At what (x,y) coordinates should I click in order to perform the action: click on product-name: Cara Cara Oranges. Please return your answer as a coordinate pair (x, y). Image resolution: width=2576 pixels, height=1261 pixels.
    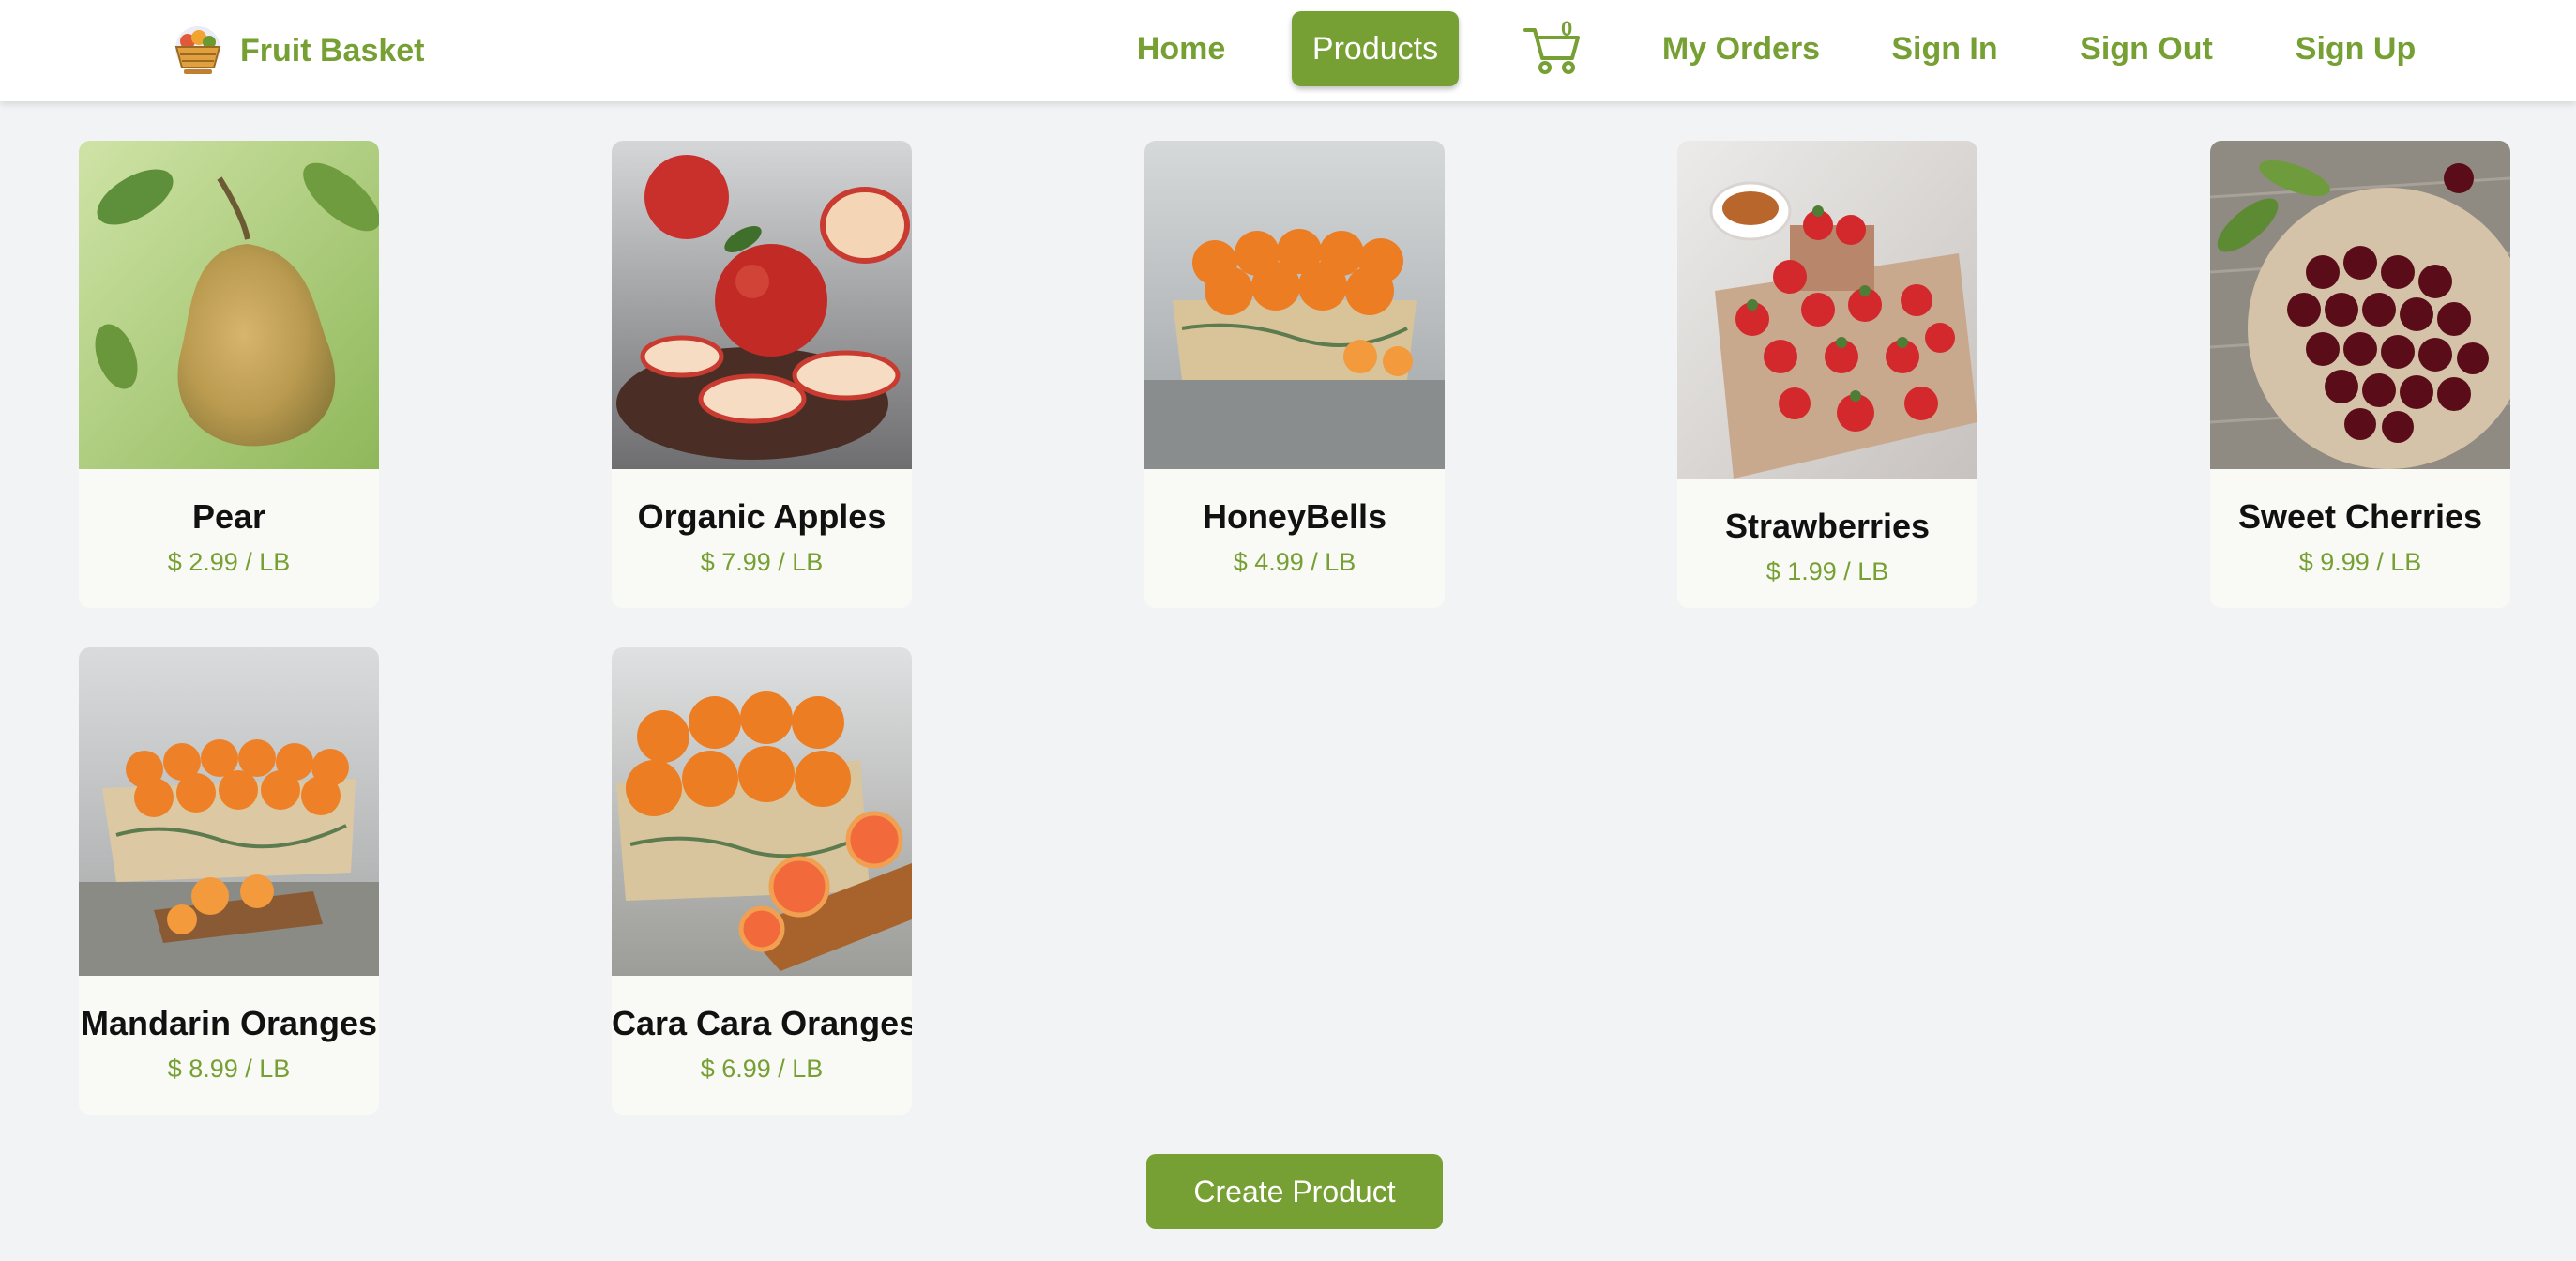
    Looking at the image, I should click on (762, 1023).